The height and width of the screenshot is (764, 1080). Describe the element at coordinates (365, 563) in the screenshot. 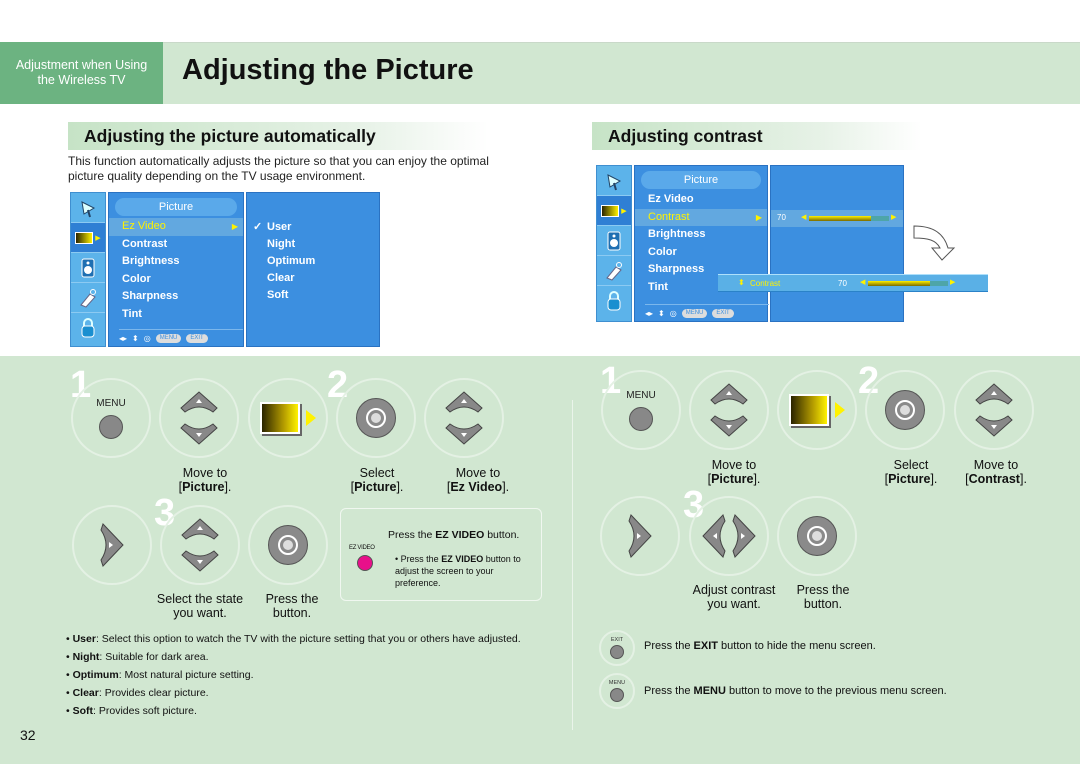

I see `ez-video-button` at that location.